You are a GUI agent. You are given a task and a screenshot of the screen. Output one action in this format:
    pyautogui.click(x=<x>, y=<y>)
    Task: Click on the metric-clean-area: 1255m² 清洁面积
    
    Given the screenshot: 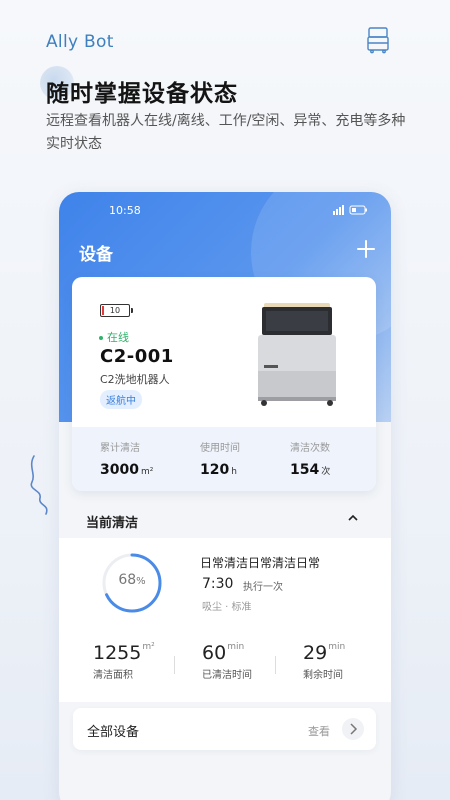 What is the action you would take?
    pyautogui.click(x=138, y=661)
    